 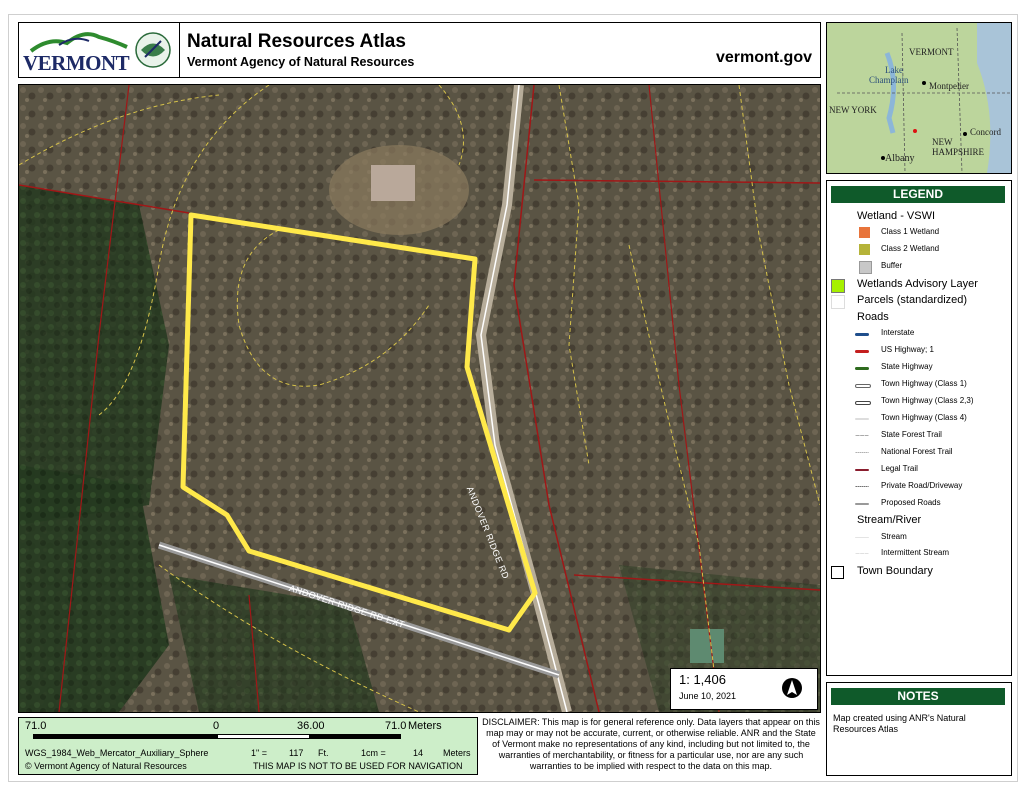 I want to click on legend-intermittent: Intermittent Stream, so click(x=919, y=554).